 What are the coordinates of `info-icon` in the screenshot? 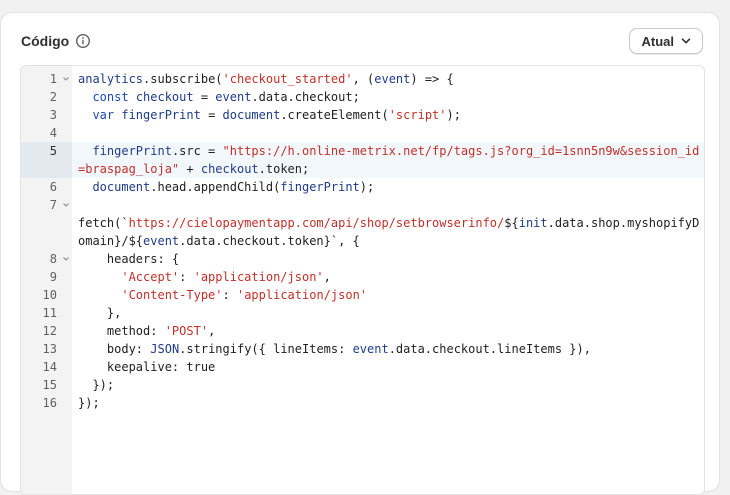 It's located at (83, 41).